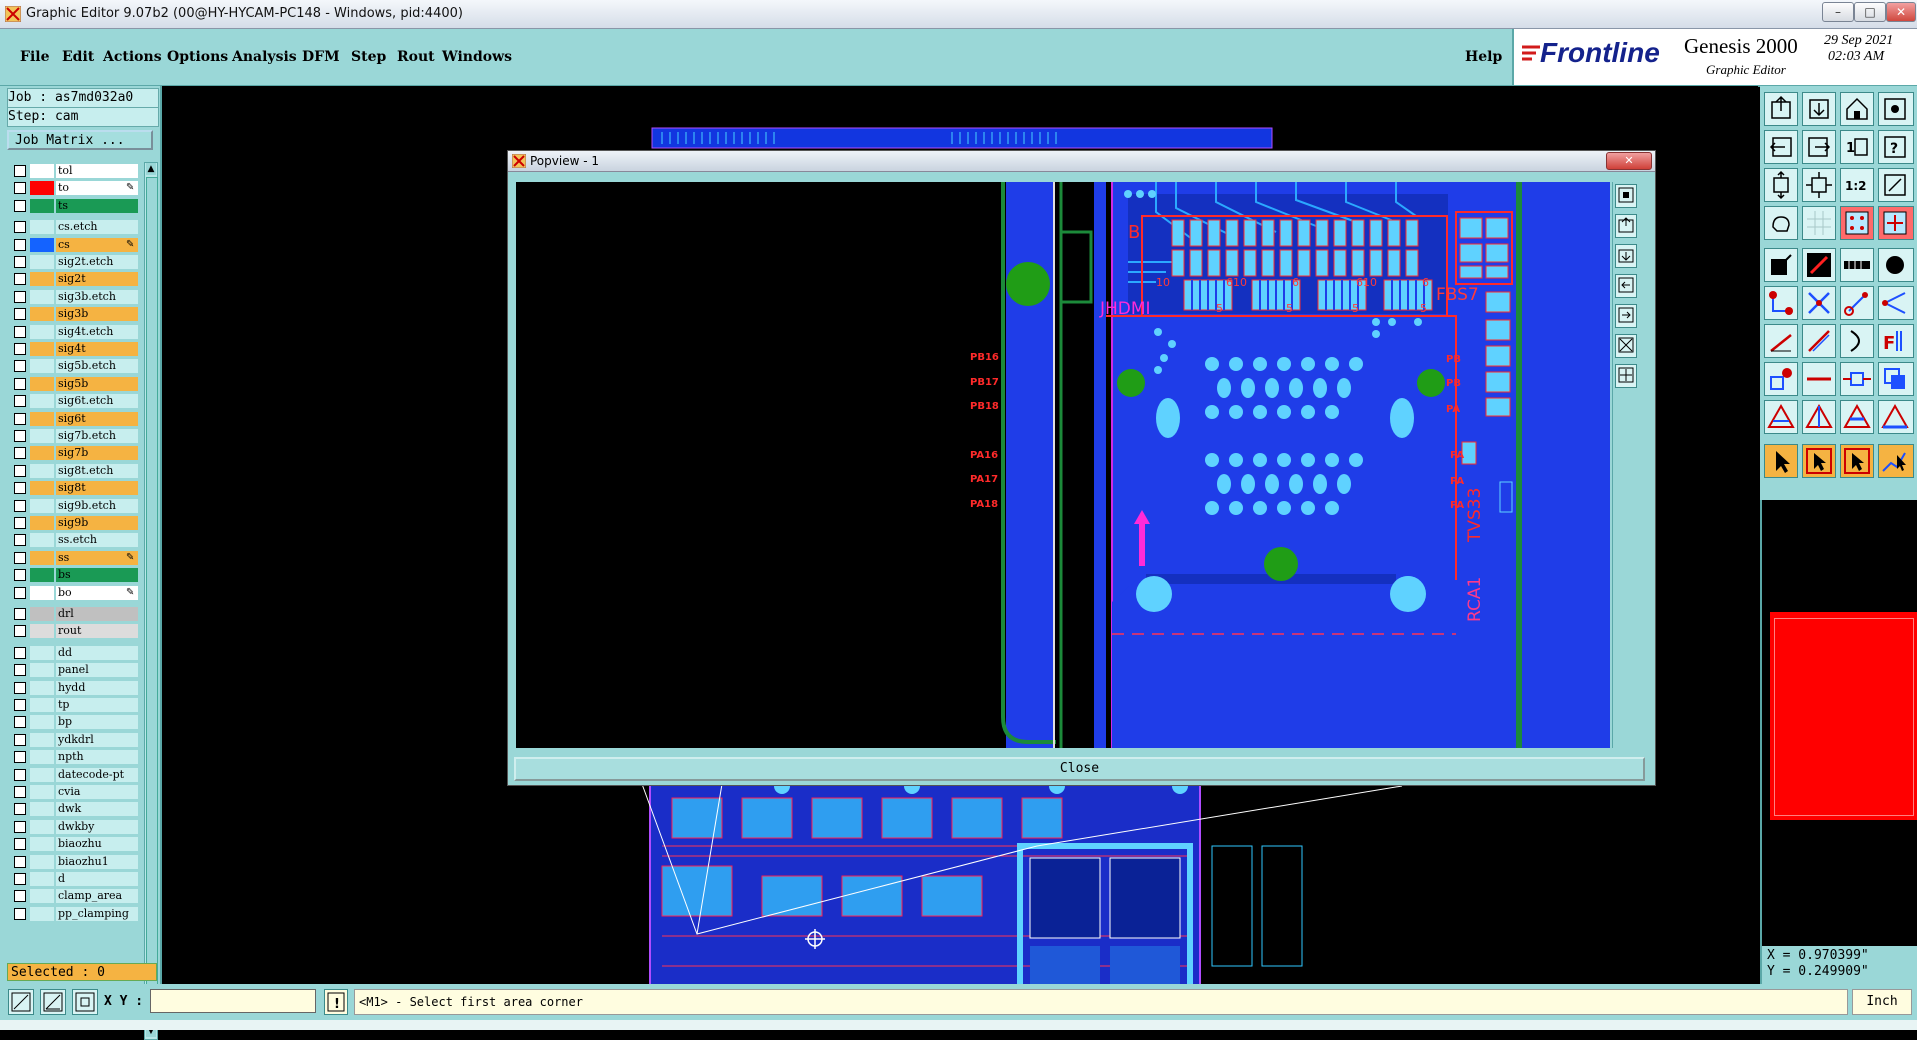 This screenshot has height=1040, width=1917. I want to click on overview-panel, so click(1838, 723).